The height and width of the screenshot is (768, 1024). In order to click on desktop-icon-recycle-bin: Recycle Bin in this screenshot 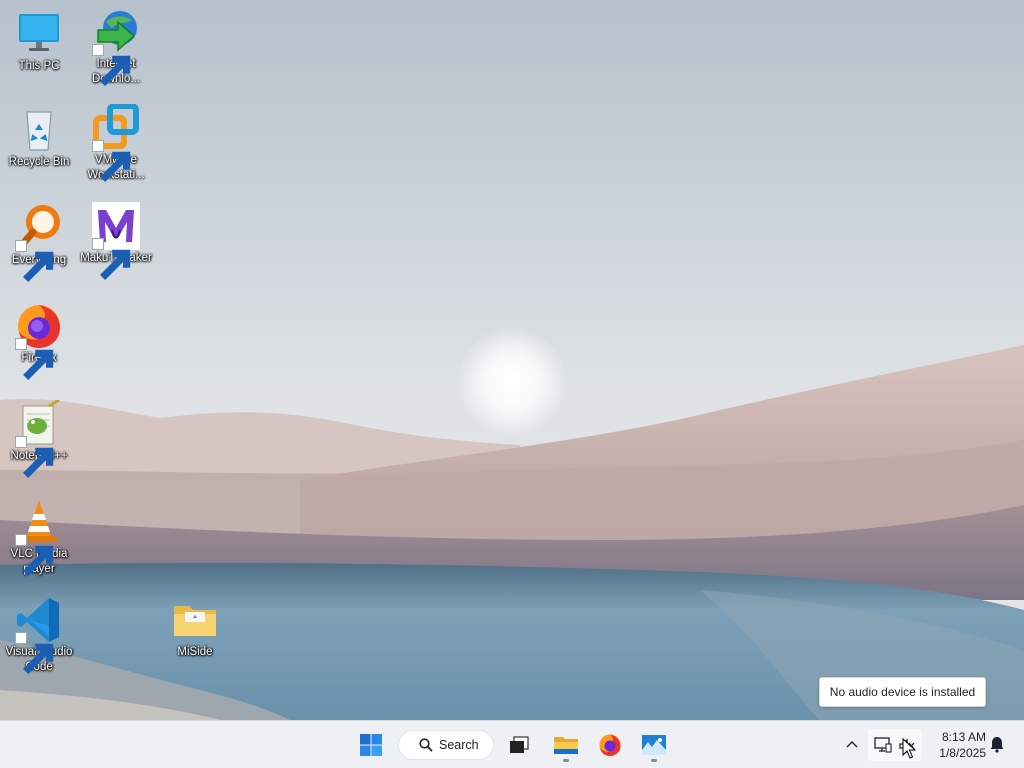, I will do `click(39, 138)`.